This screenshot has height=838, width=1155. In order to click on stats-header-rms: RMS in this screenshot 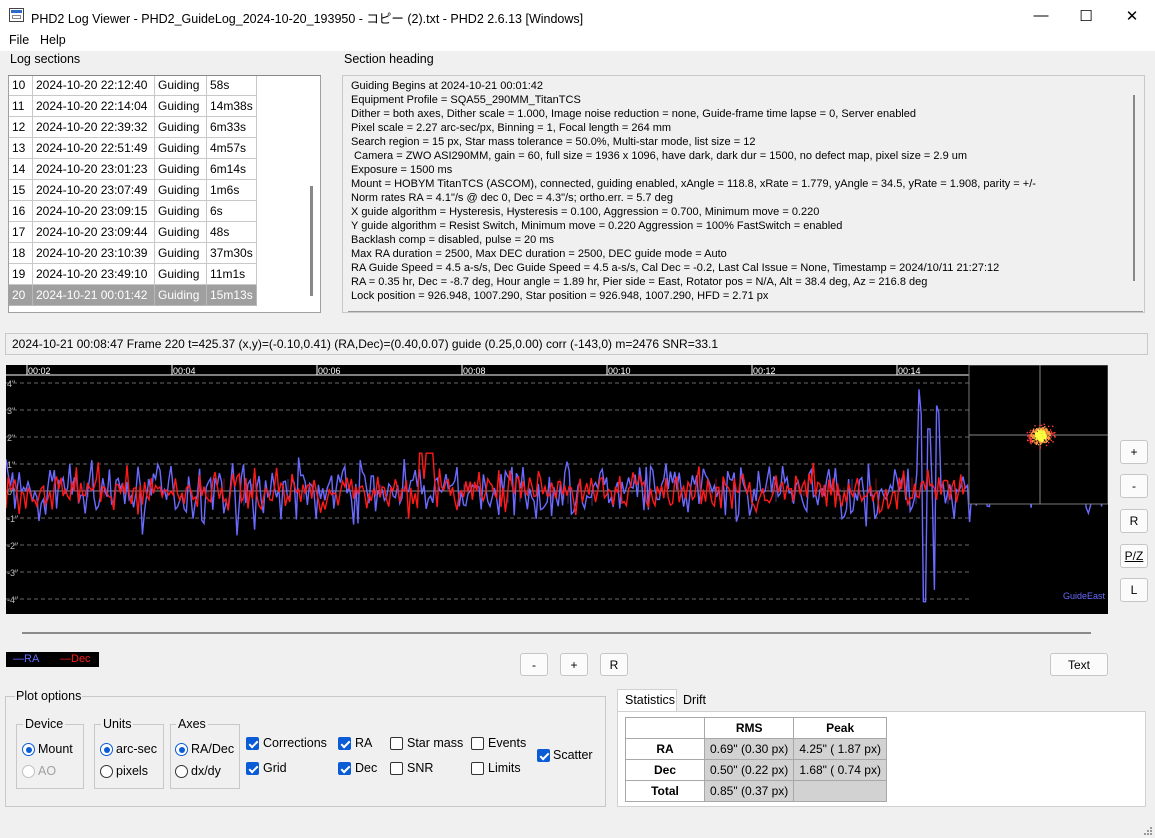, I will do `click(749, 728)`.